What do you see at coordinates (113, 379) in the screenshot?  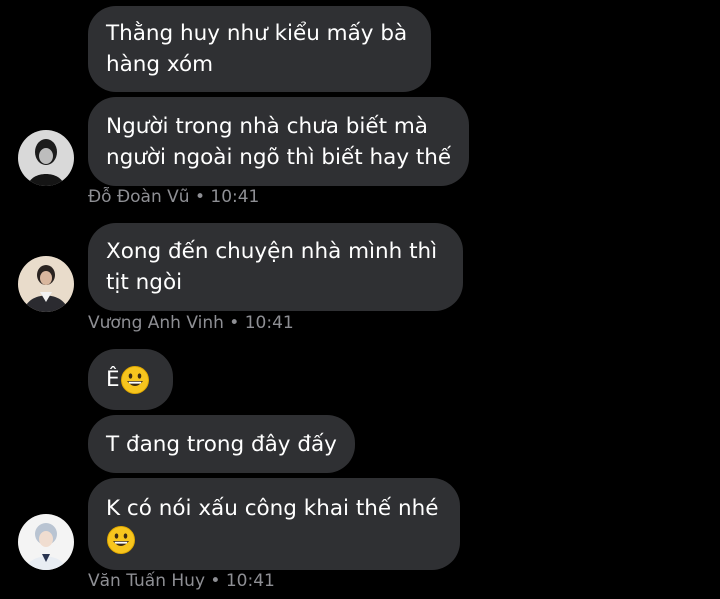 I see `message-text: Ê` at bounding box center [113, 379].